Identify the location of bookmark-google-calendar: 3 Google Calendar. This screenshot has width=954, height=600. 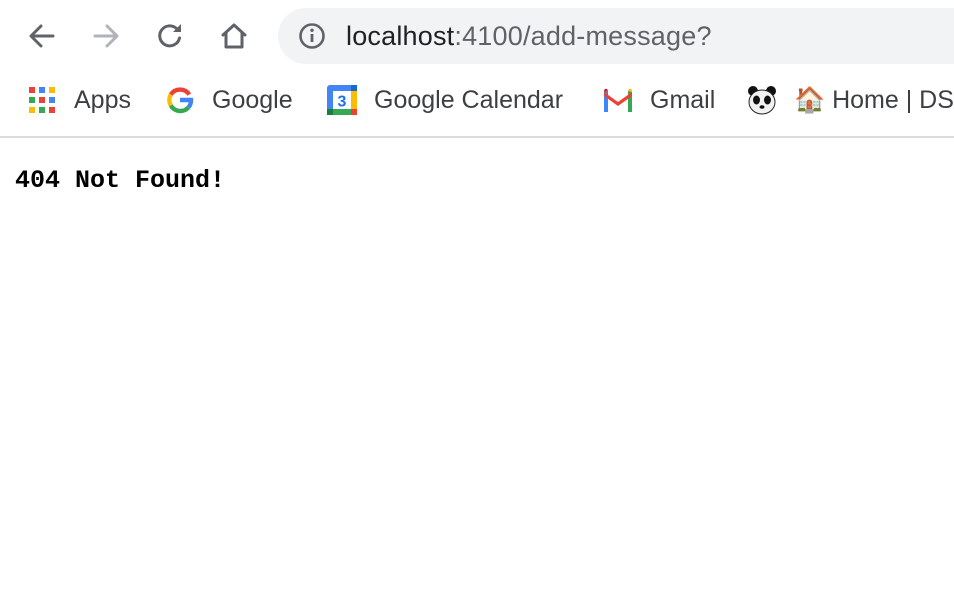
(444, 100).